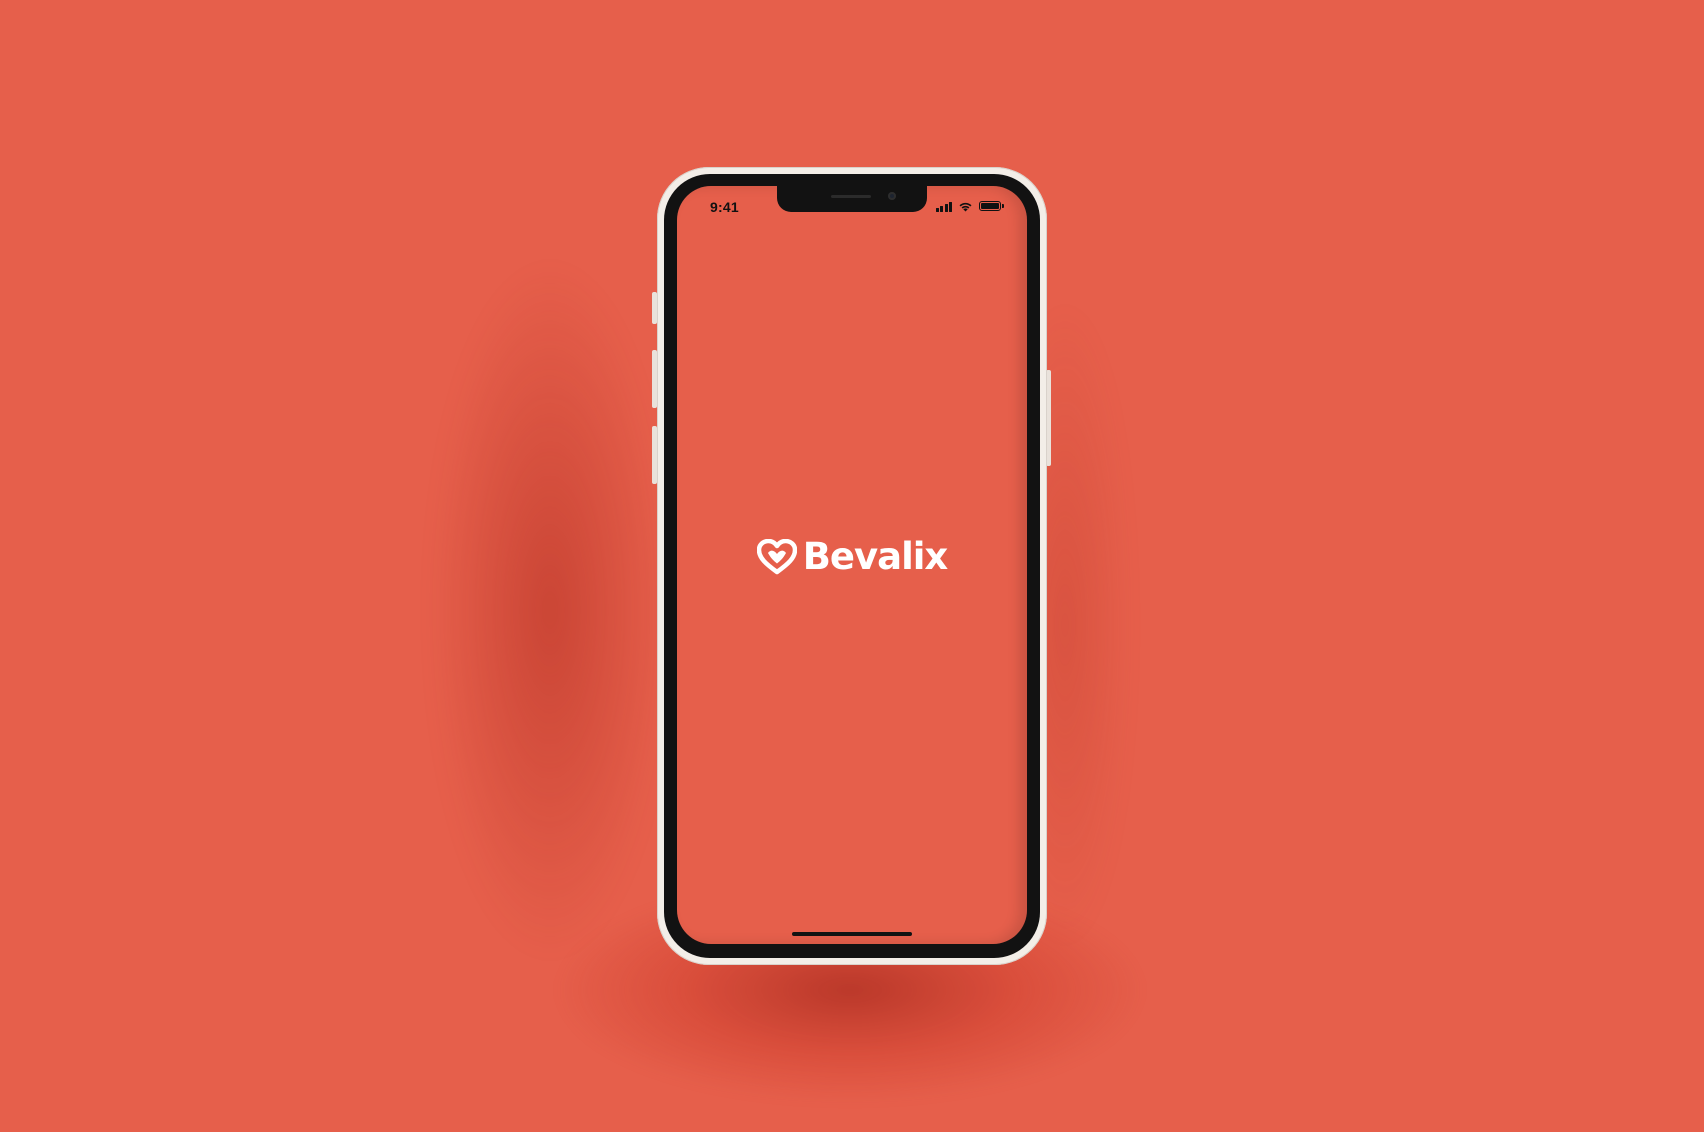 The image size is (1704, 1132). Describe the element at coordinates (724, 207) in the screenshot. I see `status-time: 9:41` at that location.